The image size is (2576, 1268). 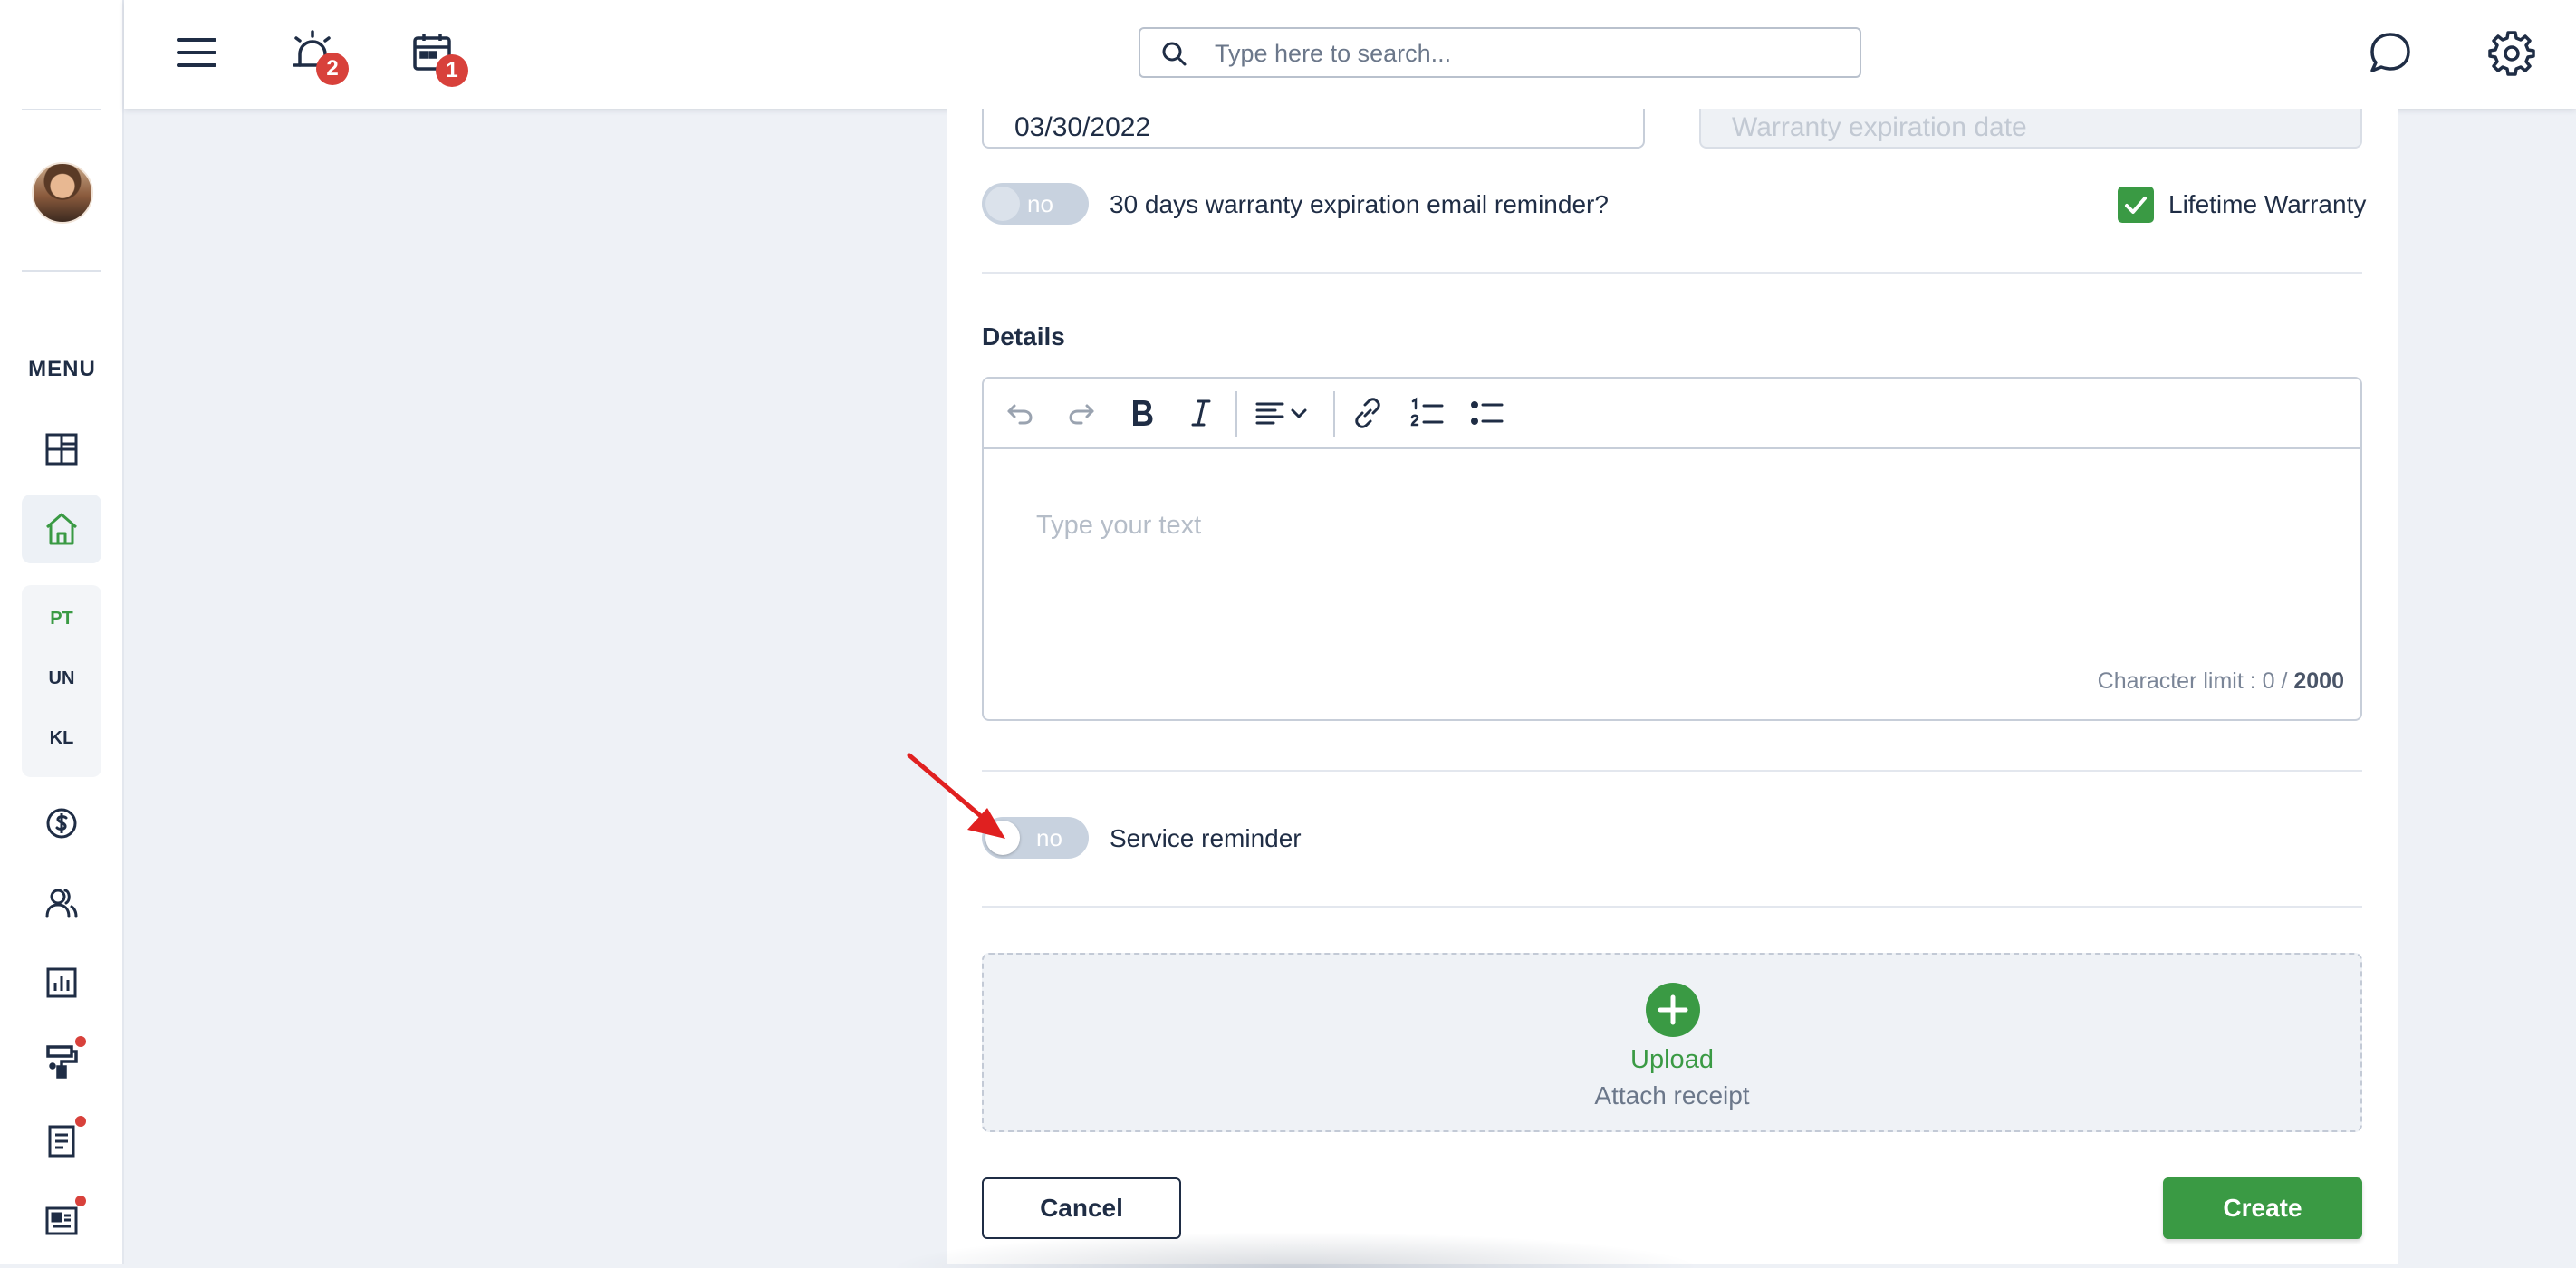 What do you see at coordinates (452, 70) in the screenshot?
I see `calendar-badge: 1` at bounding box center [452, 70].